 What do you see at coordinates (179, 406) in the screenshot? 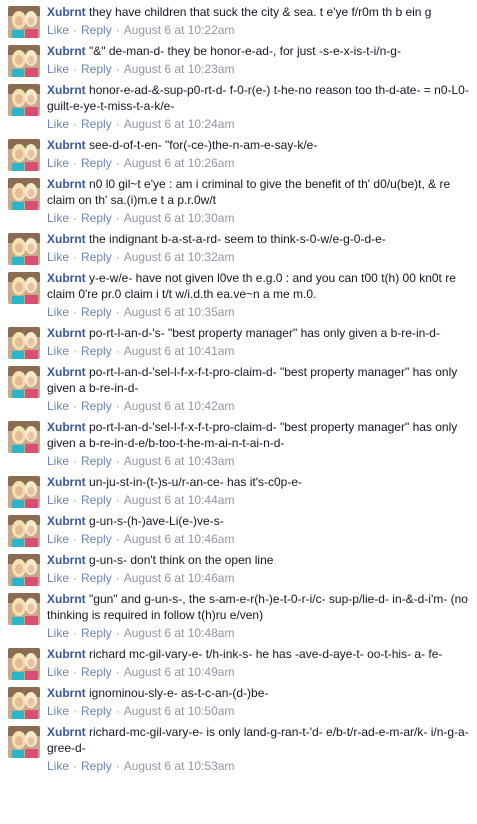
I see `timestamp: August 6 at 10:42am` at bounding box center [179, 406].